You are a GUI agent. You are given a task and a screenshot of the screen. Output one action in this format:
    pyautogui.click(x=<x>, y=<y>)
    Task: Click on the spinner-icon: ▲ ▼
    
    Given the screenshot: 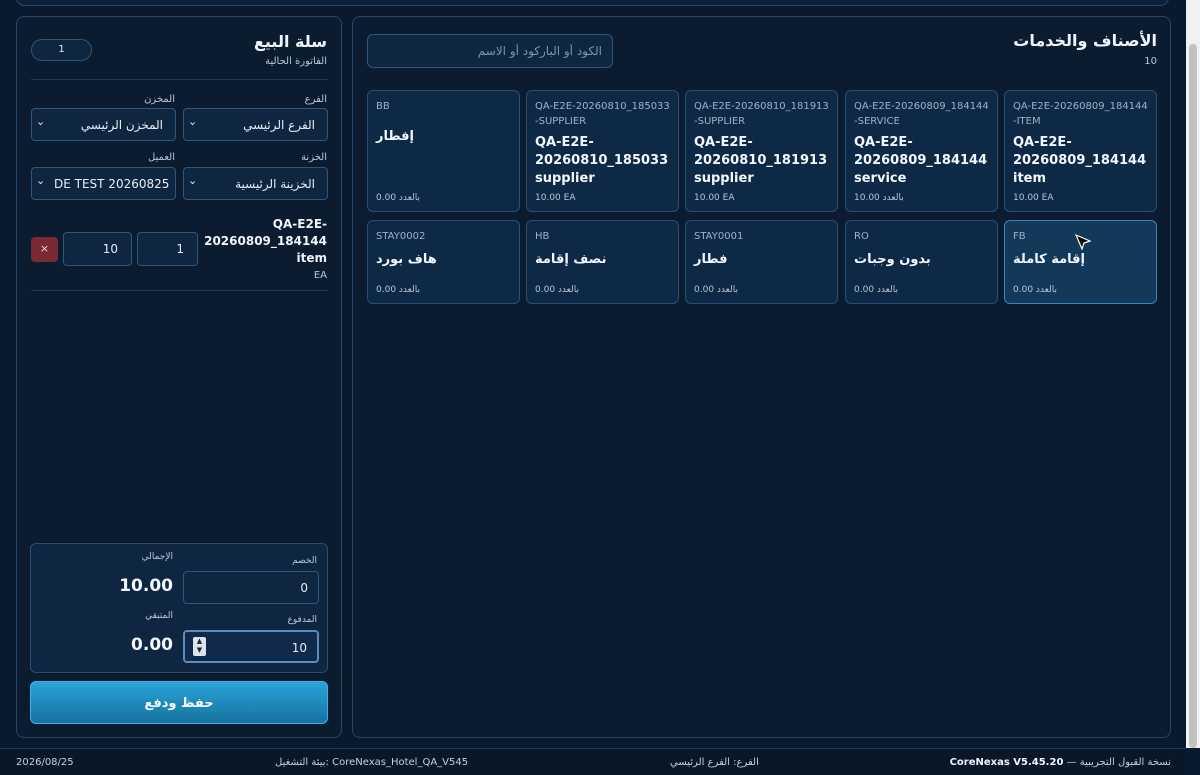 What is the action you would take?
    pyautogui.click(x=199, y=646)
    